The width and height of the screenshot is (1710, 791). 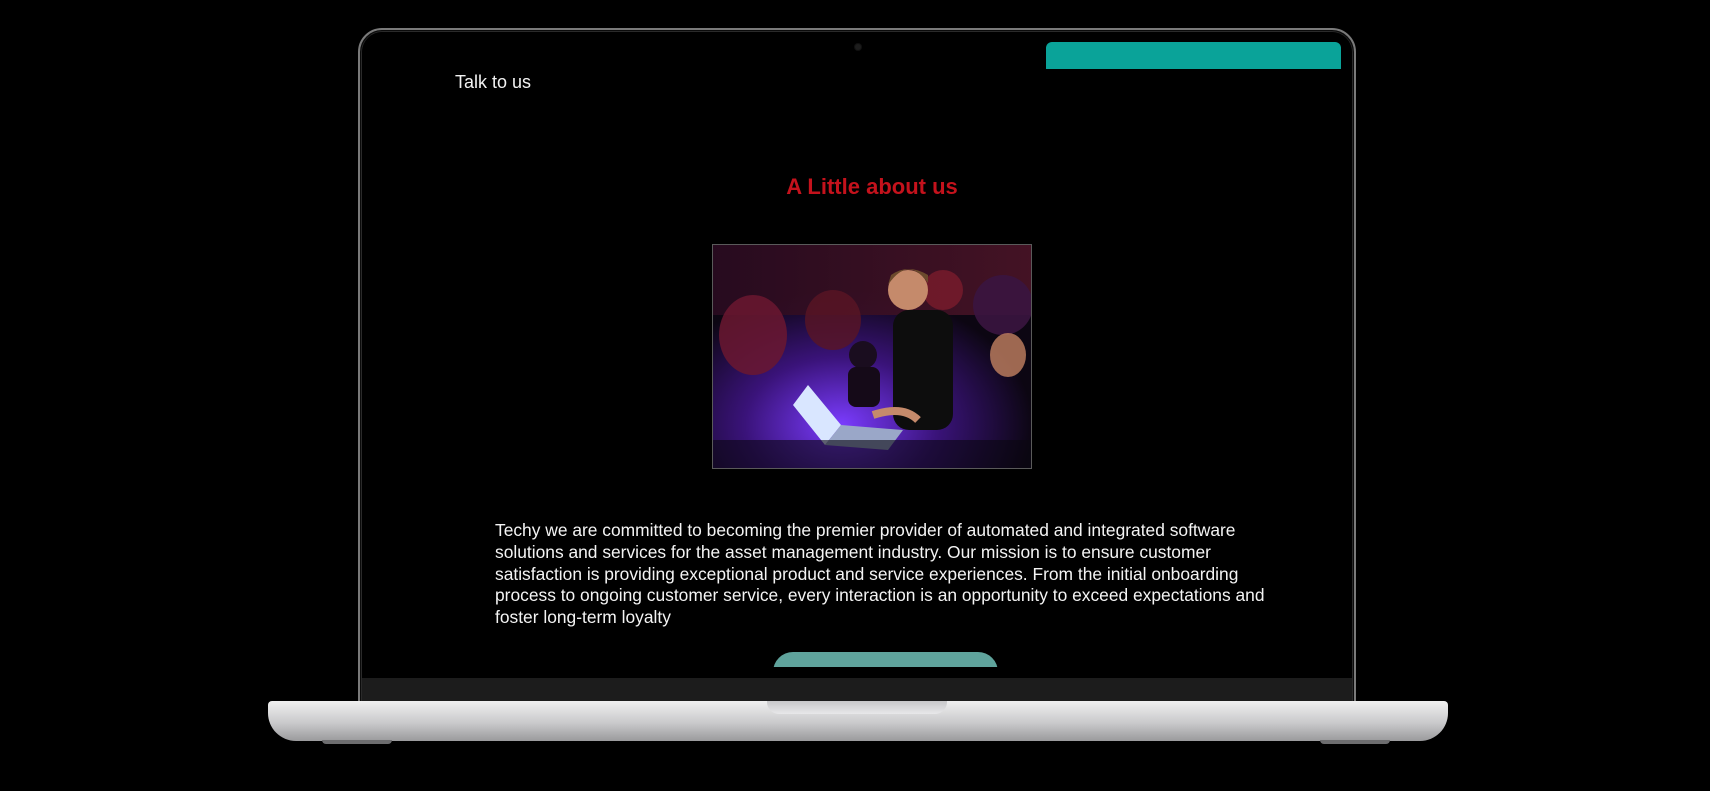 What do you see at coordinates (857, 707) in the screenshot?
I see `lid-notch` at bounding box center [857, 707].